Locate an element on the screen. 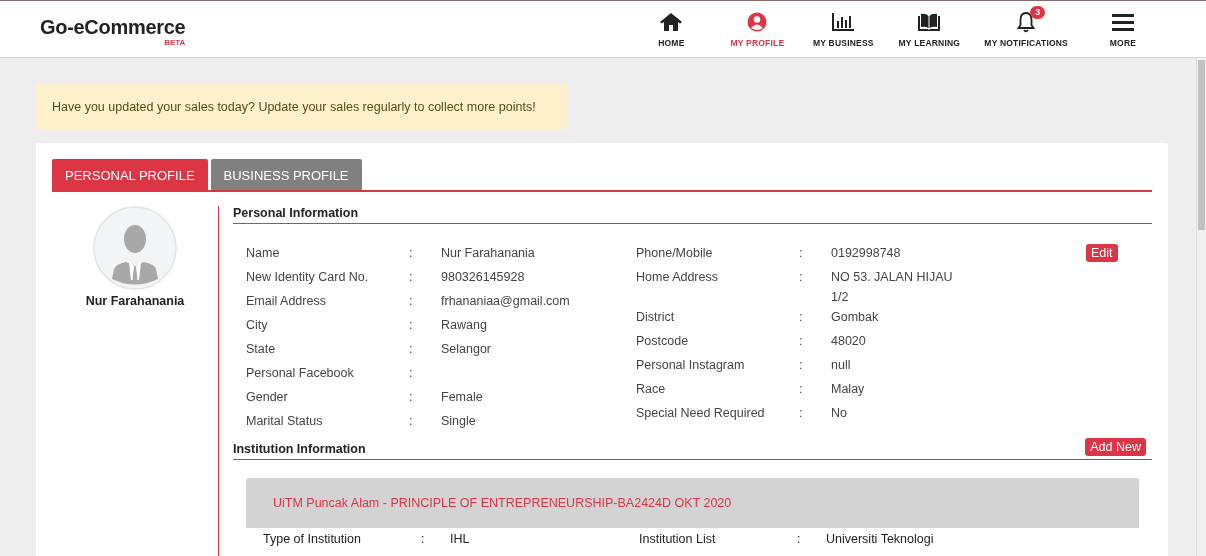  field-label: Race is located at coordinates (651, 389).